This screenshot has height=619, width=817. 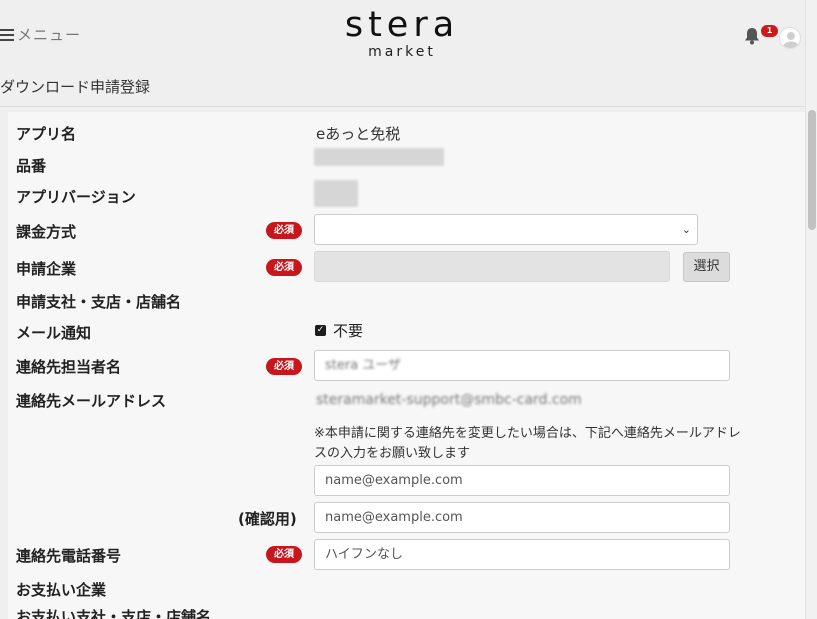 What do you see at coordinates (358, 134) in the screenshot?
I see `app-name-value: eあっと免税` at bounding box center [358, 134].